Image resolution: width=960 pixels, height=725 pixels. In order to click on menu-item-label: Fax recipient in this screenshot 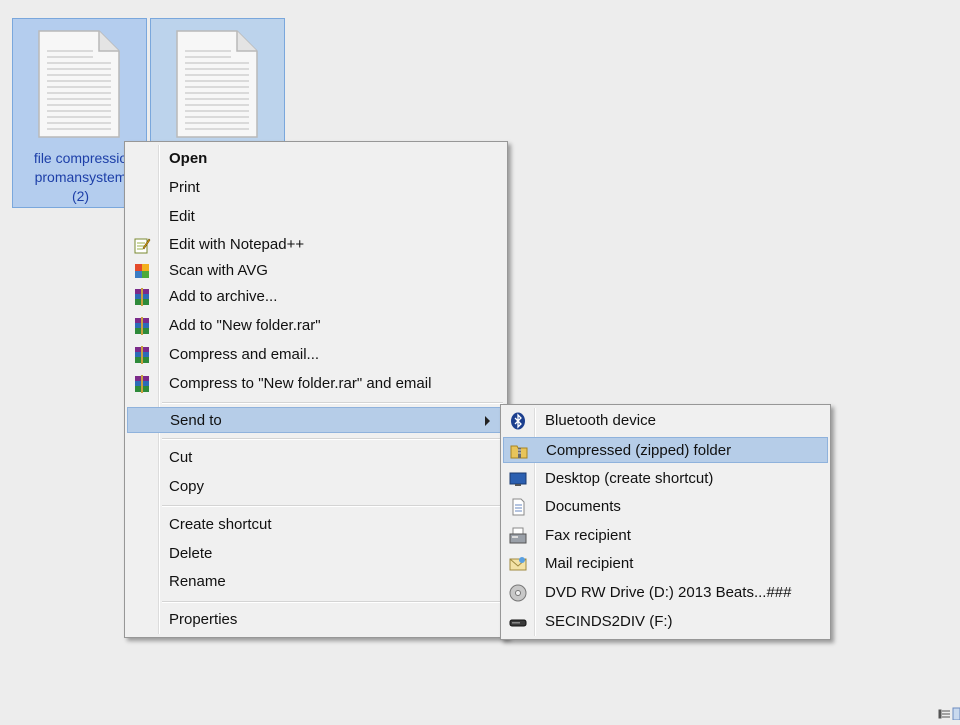, I will do `click(588, 535)`.